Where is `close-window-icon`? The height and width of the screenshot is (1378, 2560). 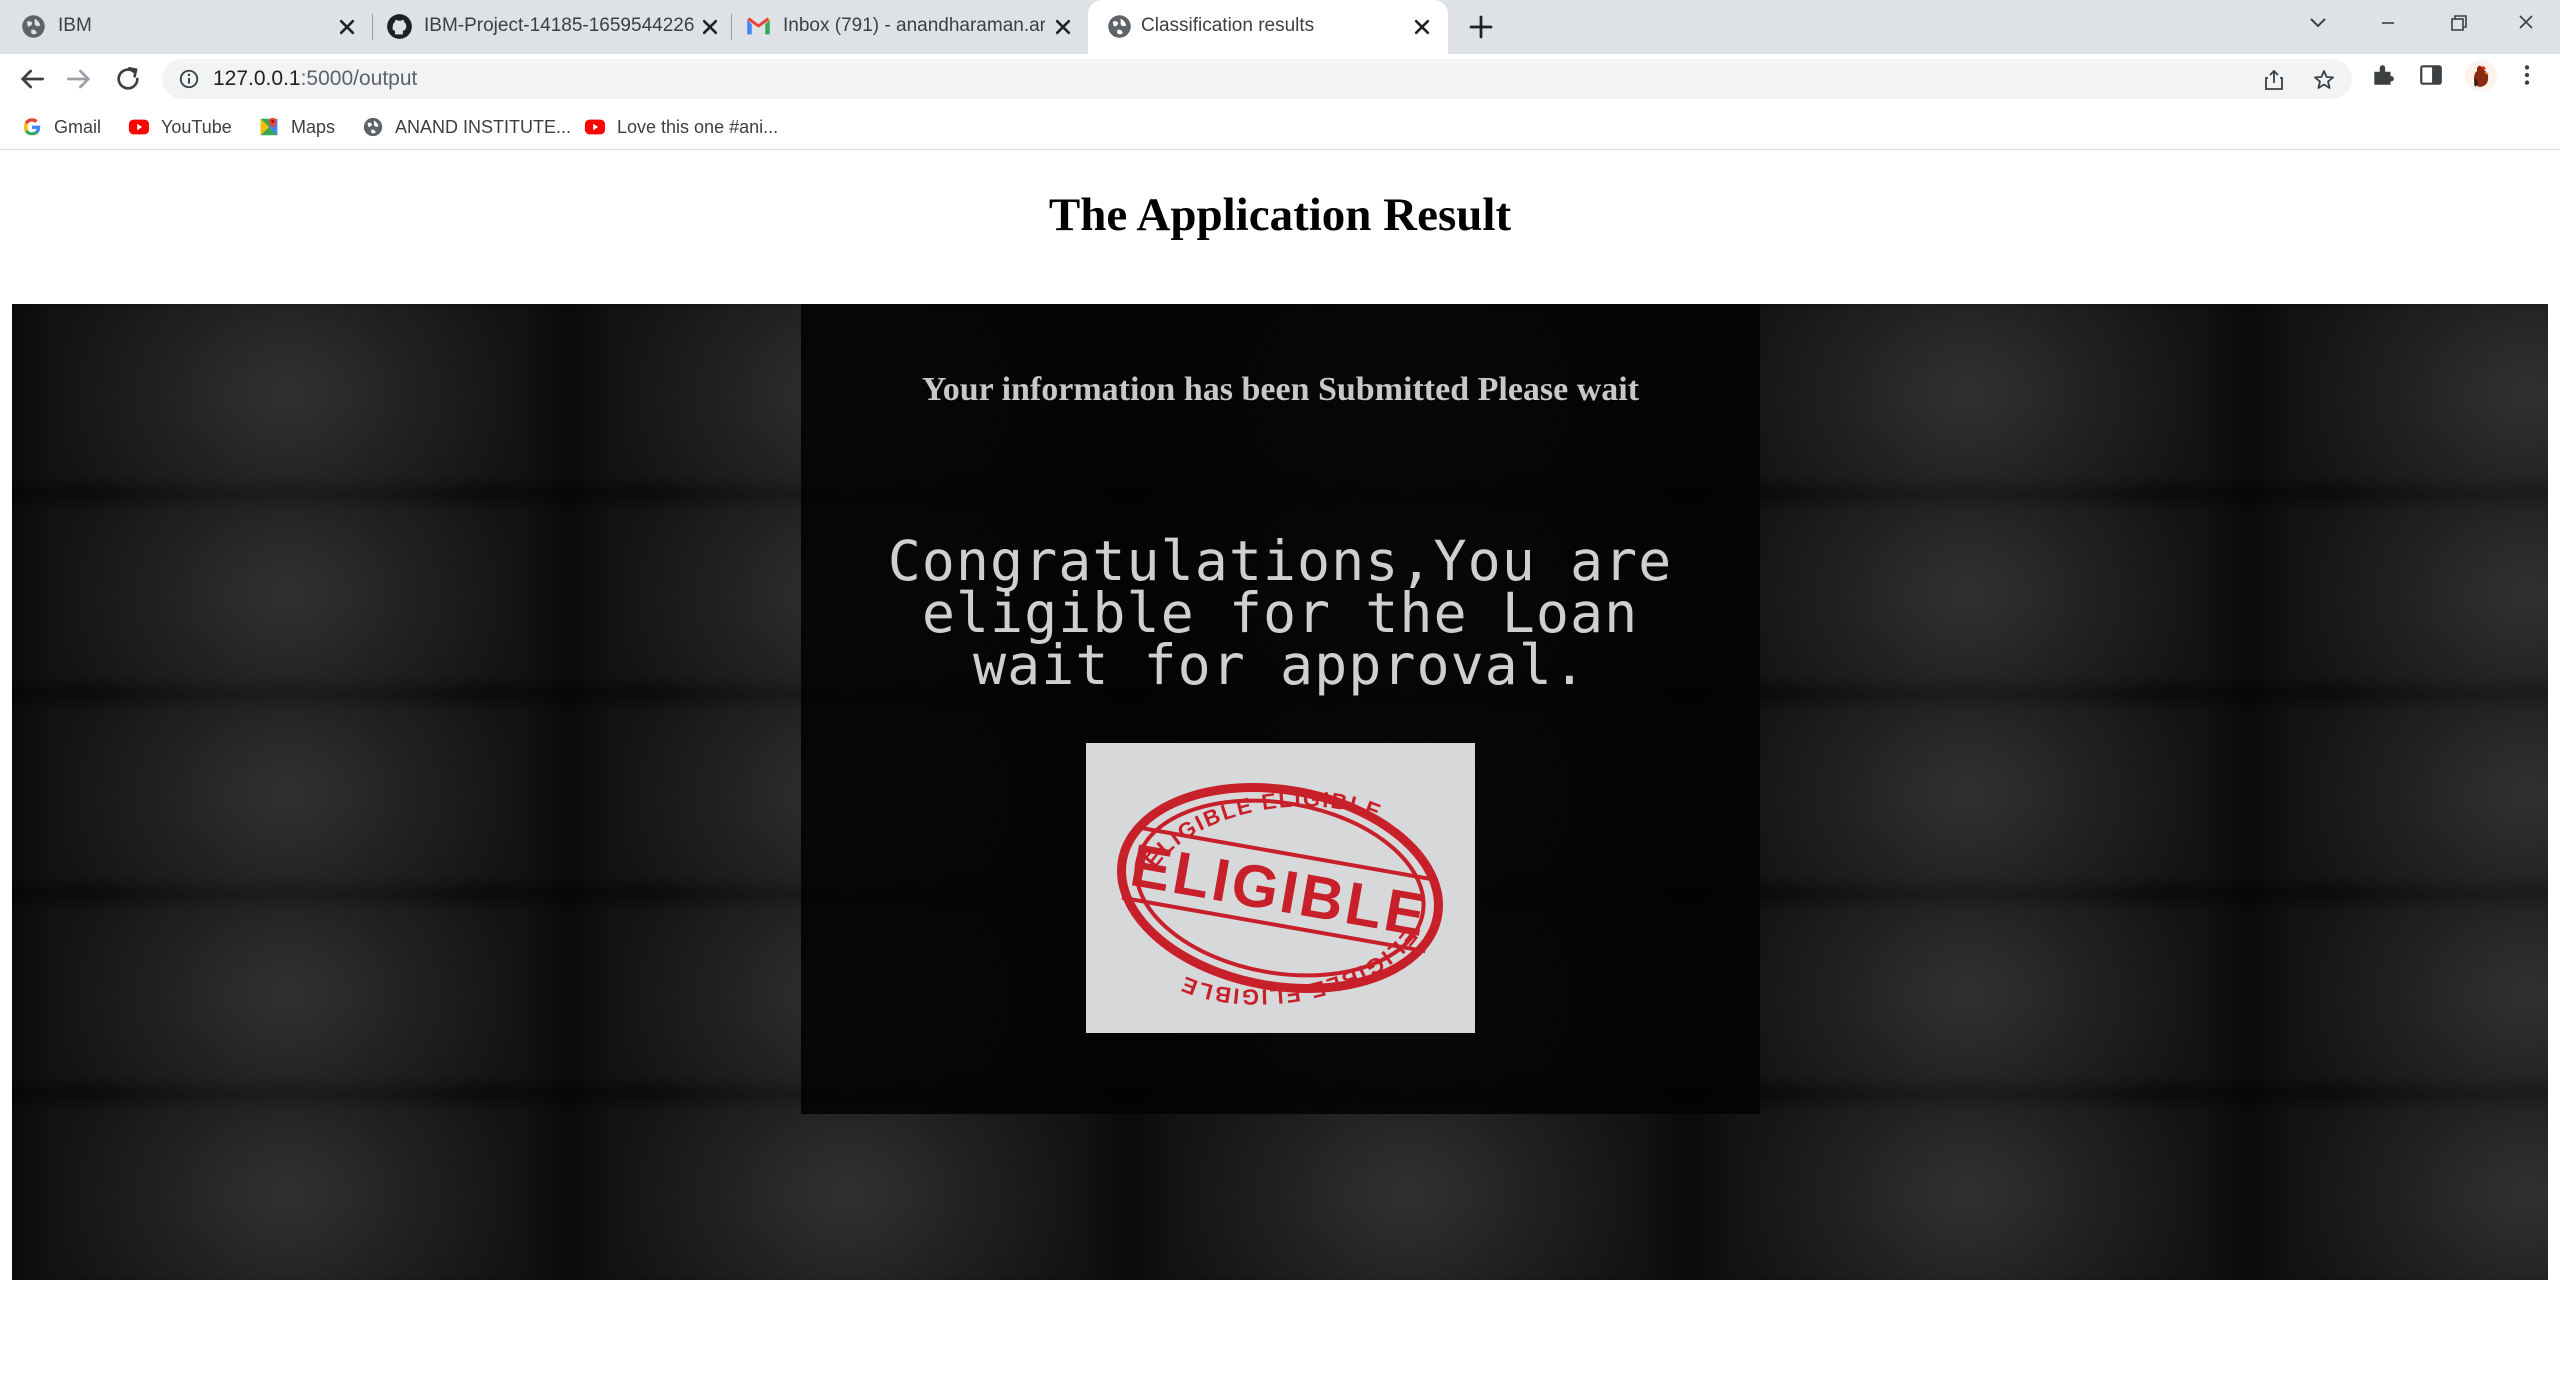 close-window-icon is located at coordinates (2526, 23).